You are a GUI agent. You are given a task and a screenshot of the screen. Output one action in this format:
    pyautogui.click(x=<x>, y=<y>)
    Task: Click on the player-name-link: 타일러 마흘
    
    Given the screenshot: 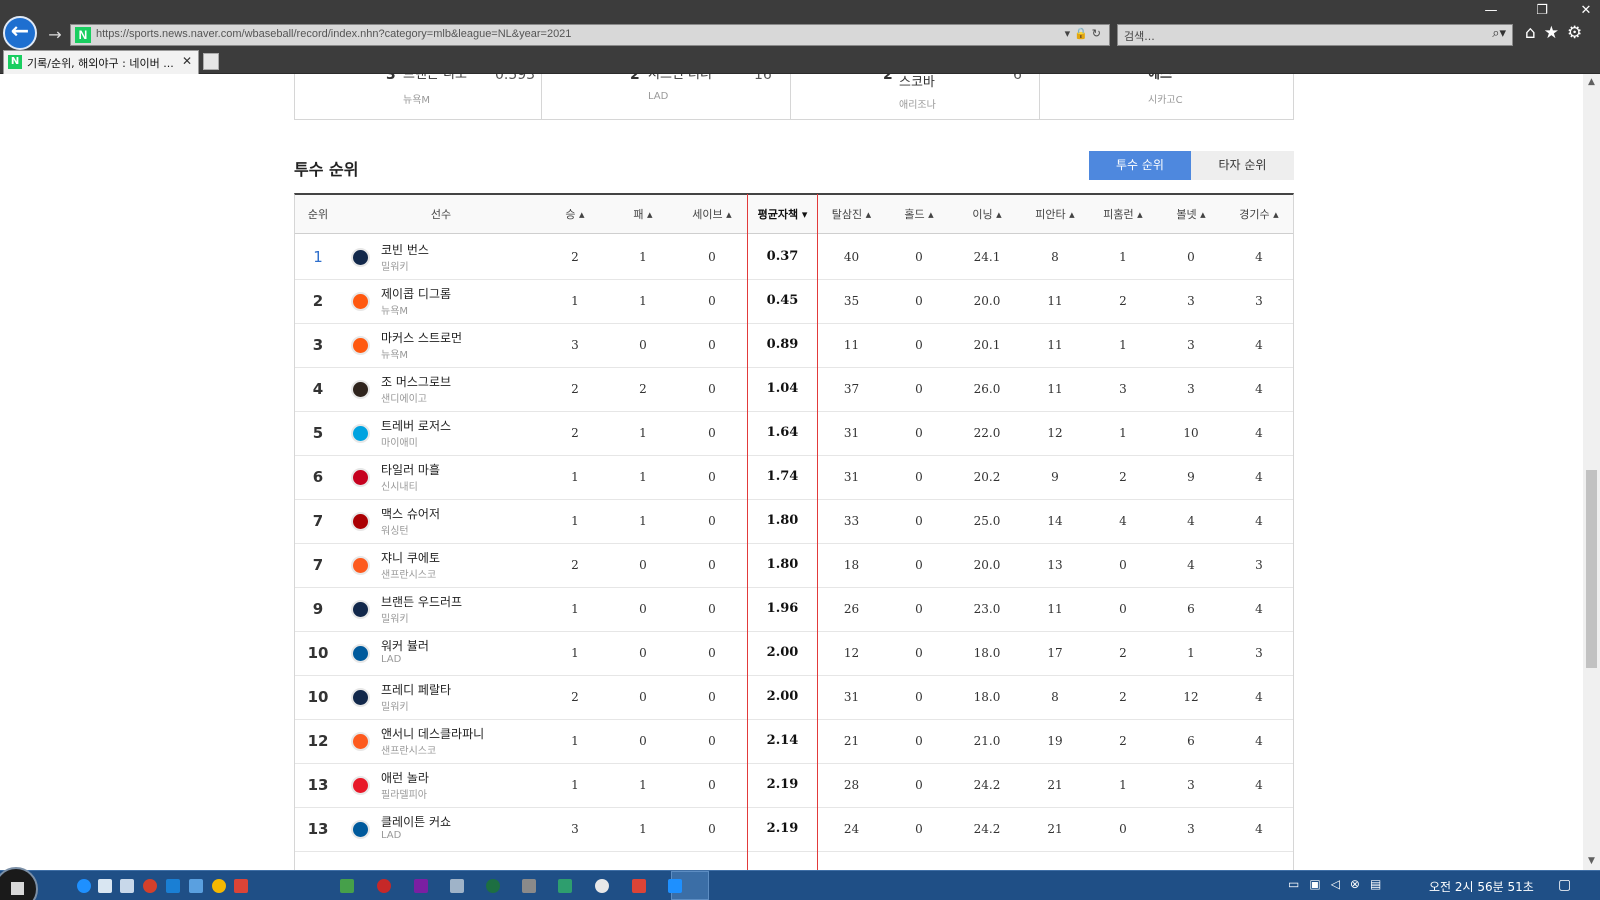 What is the action you would take?
    pyautogui.click(x=410, y=469)
    